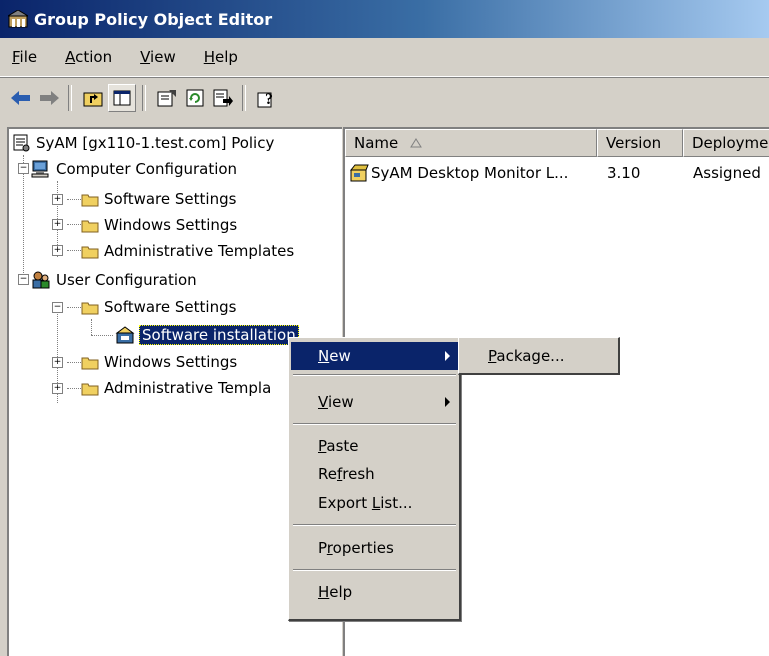  I want to click on tree-item-uc-software-settings: Software Settings, so click(158, 307).